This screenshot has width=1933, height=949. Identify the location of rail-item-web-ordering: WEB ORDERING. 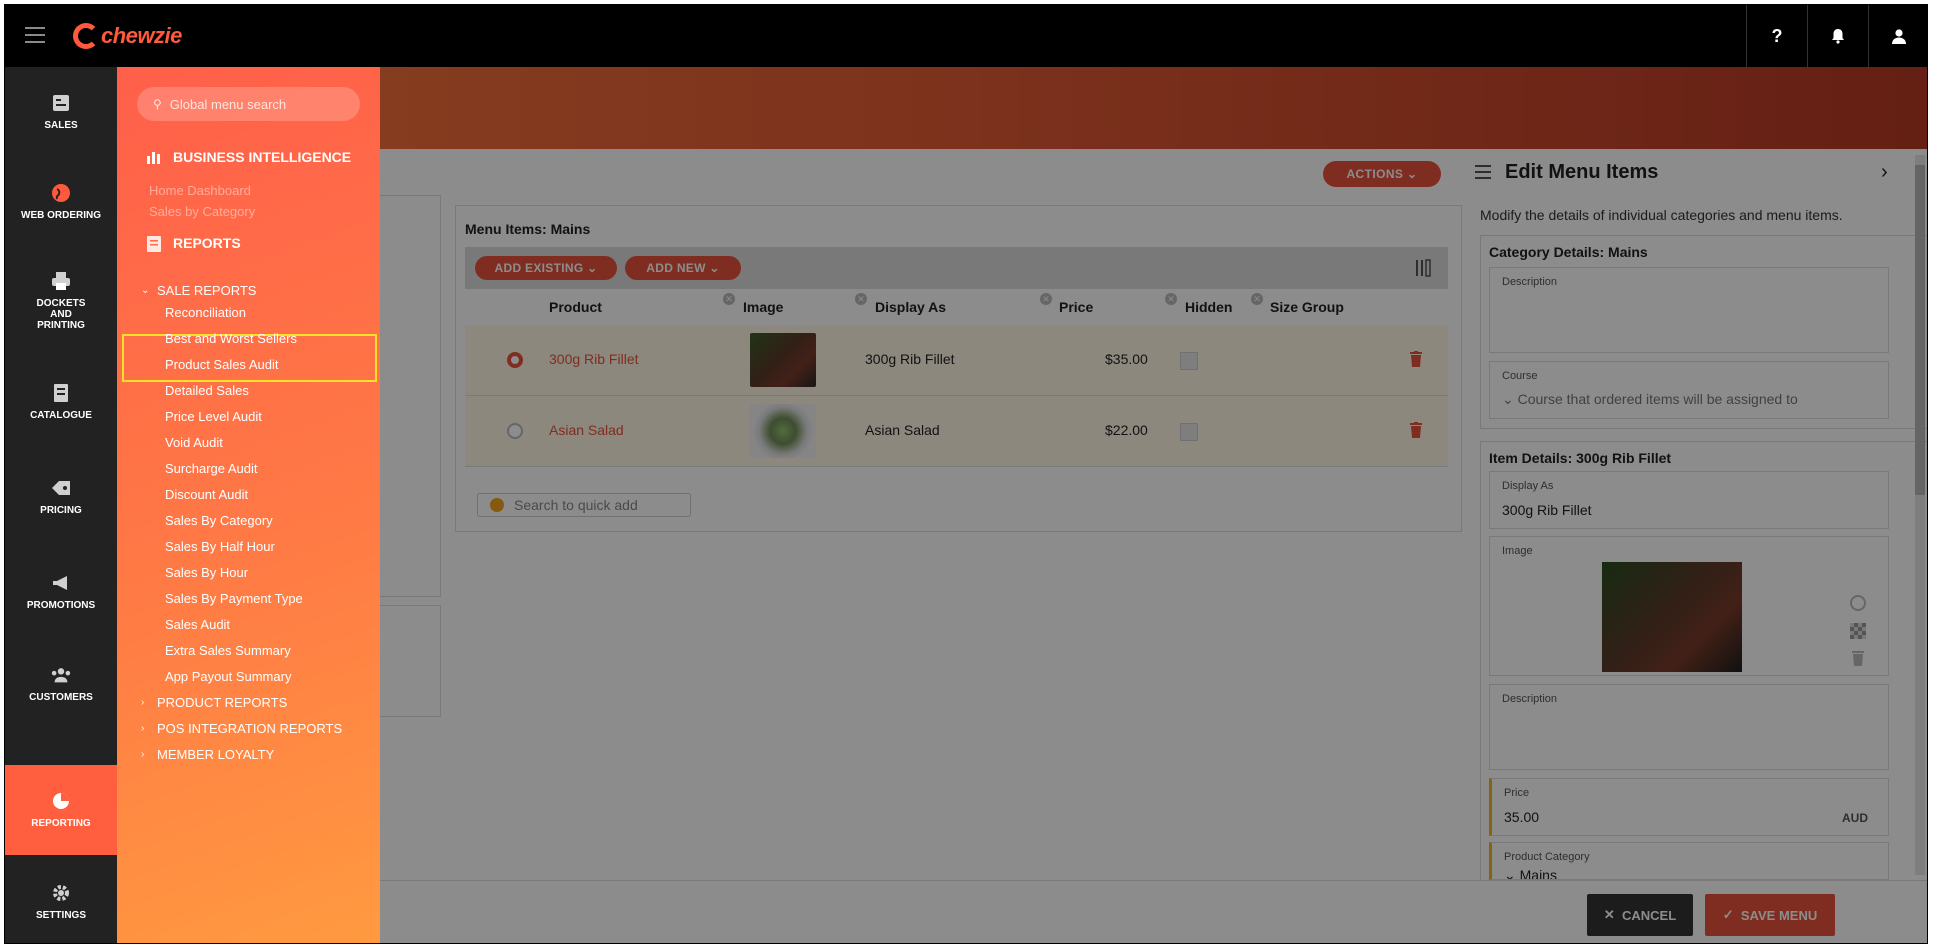
(61, 202).